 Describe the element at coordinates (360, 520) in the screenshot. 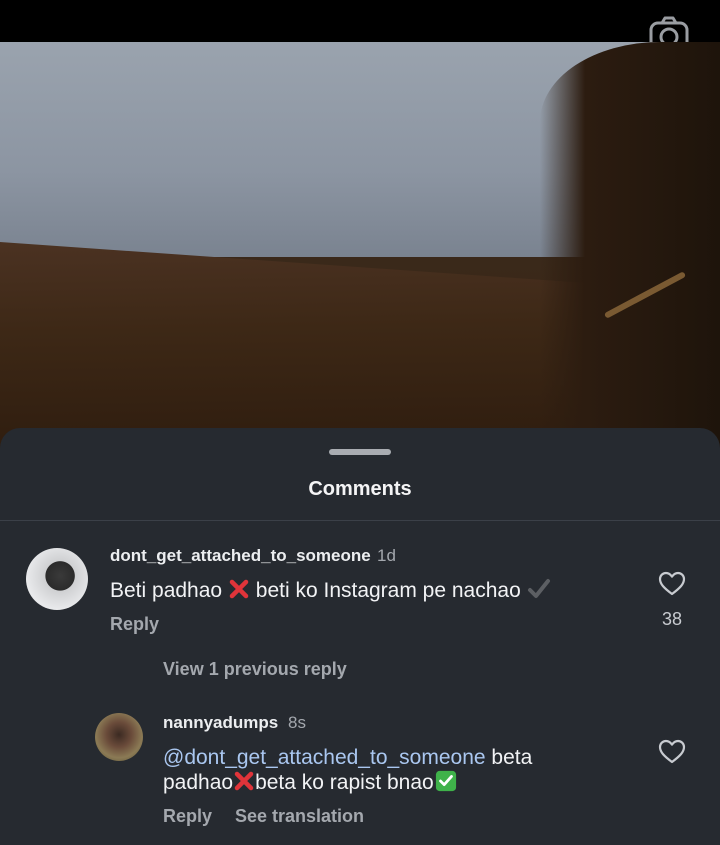

I see `divider` at that location.